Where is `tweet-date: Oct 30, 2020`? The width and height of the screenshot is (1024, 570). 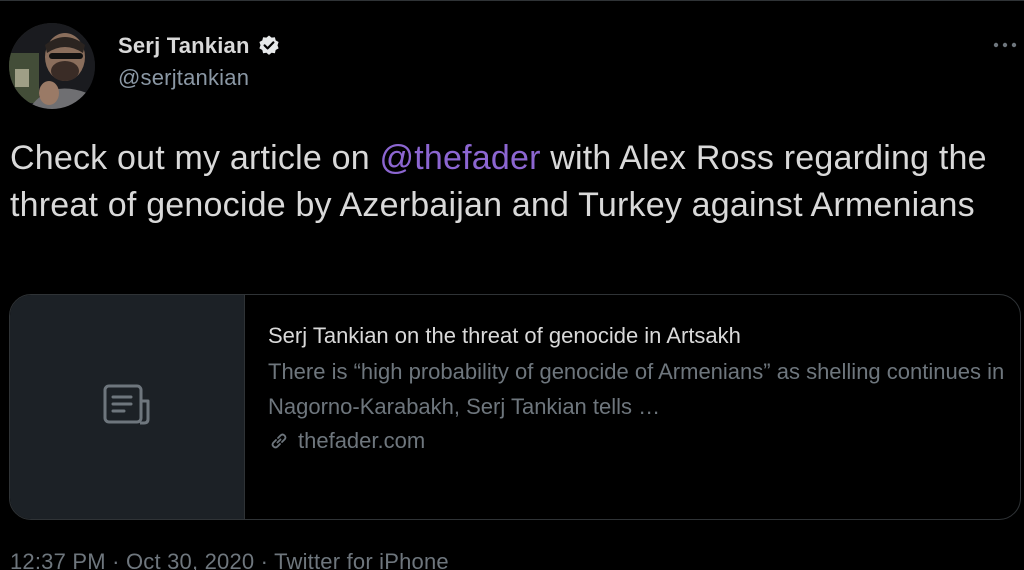
tweet-date: Oct 30, 2020 is located at coordinates (190, 559).